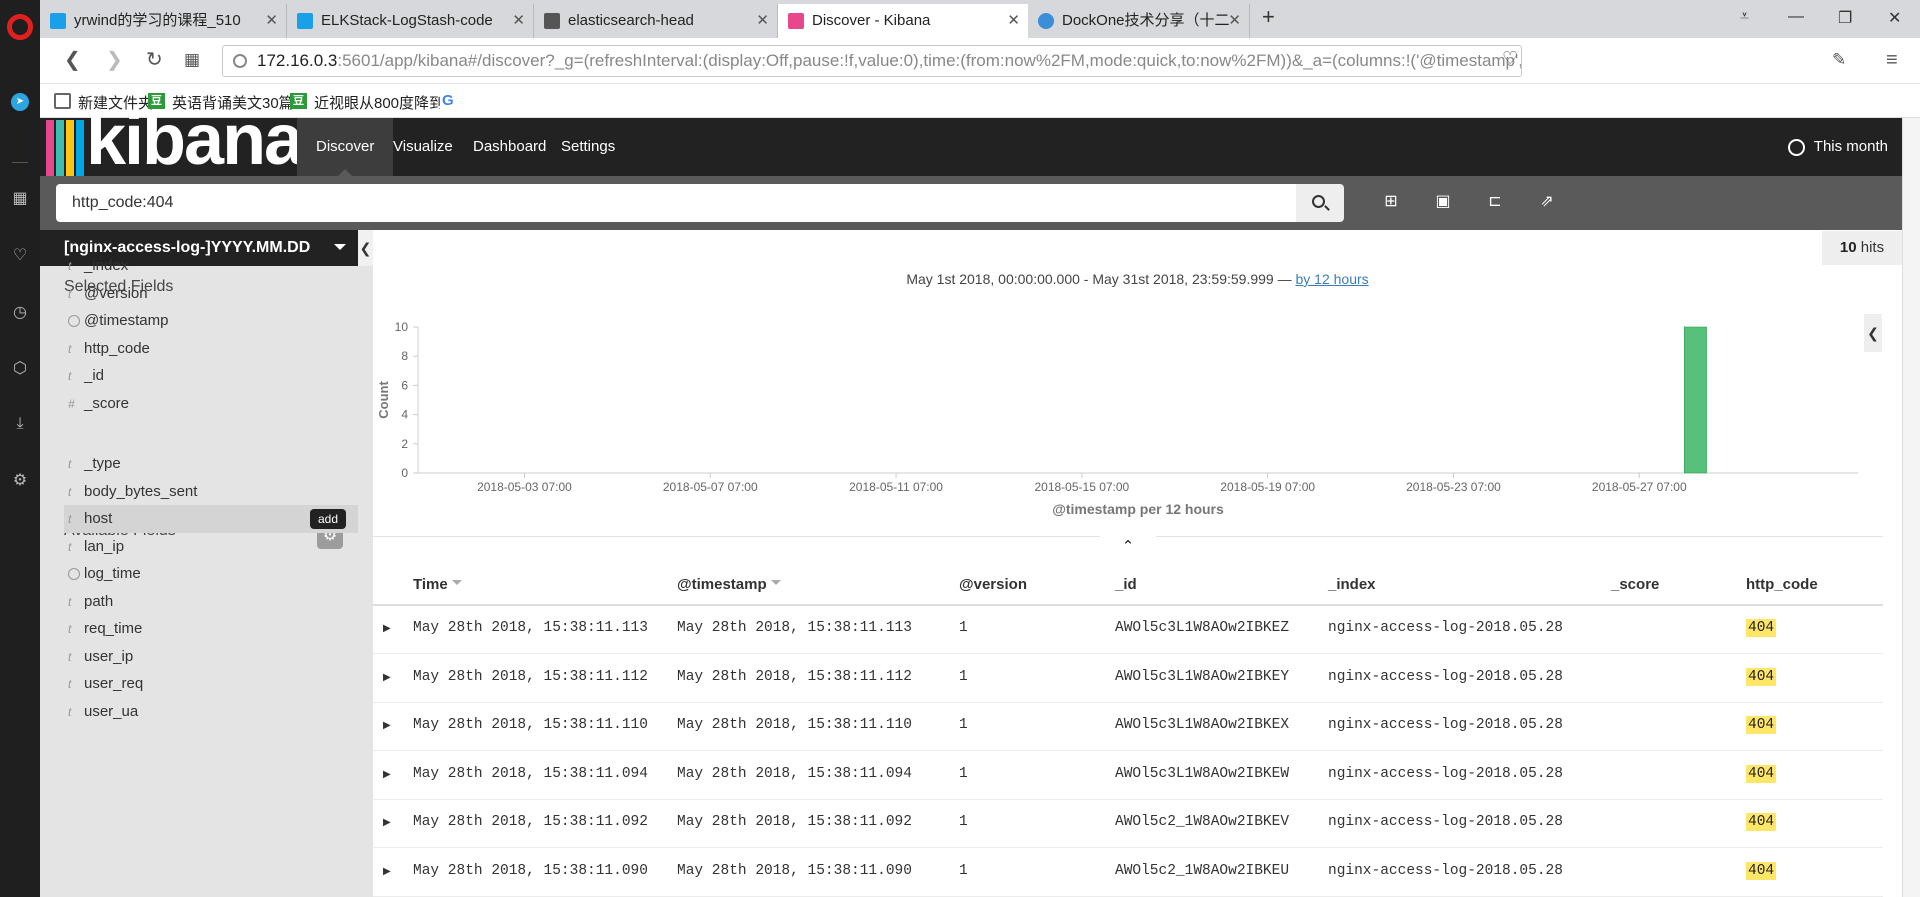 The width and height of the screenshot is (1920, 897). I want to click on cell-id: AWOl5c3L1W8AOw2IBKEZ, so click(1202, 628).